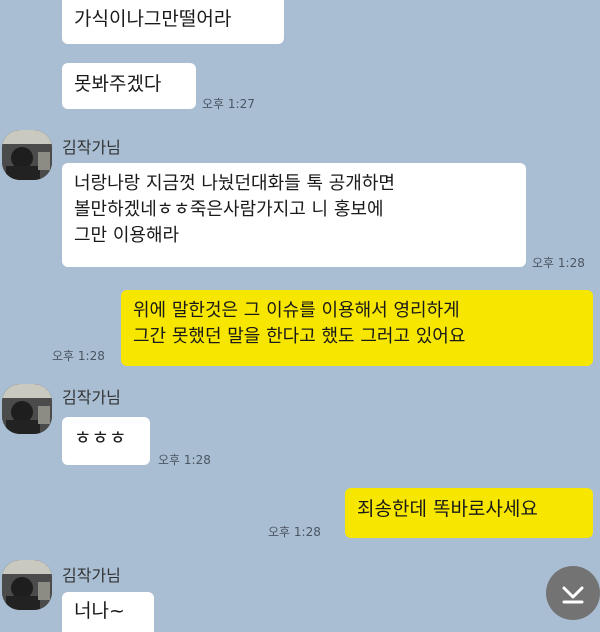 This screenshot has width=600, height=632. What do you see at coordinates (469, 513) in the screenshot?
I see `message-bubble-sent: 죄송한데 똑바로사세요` at bounding box center [469, 513].